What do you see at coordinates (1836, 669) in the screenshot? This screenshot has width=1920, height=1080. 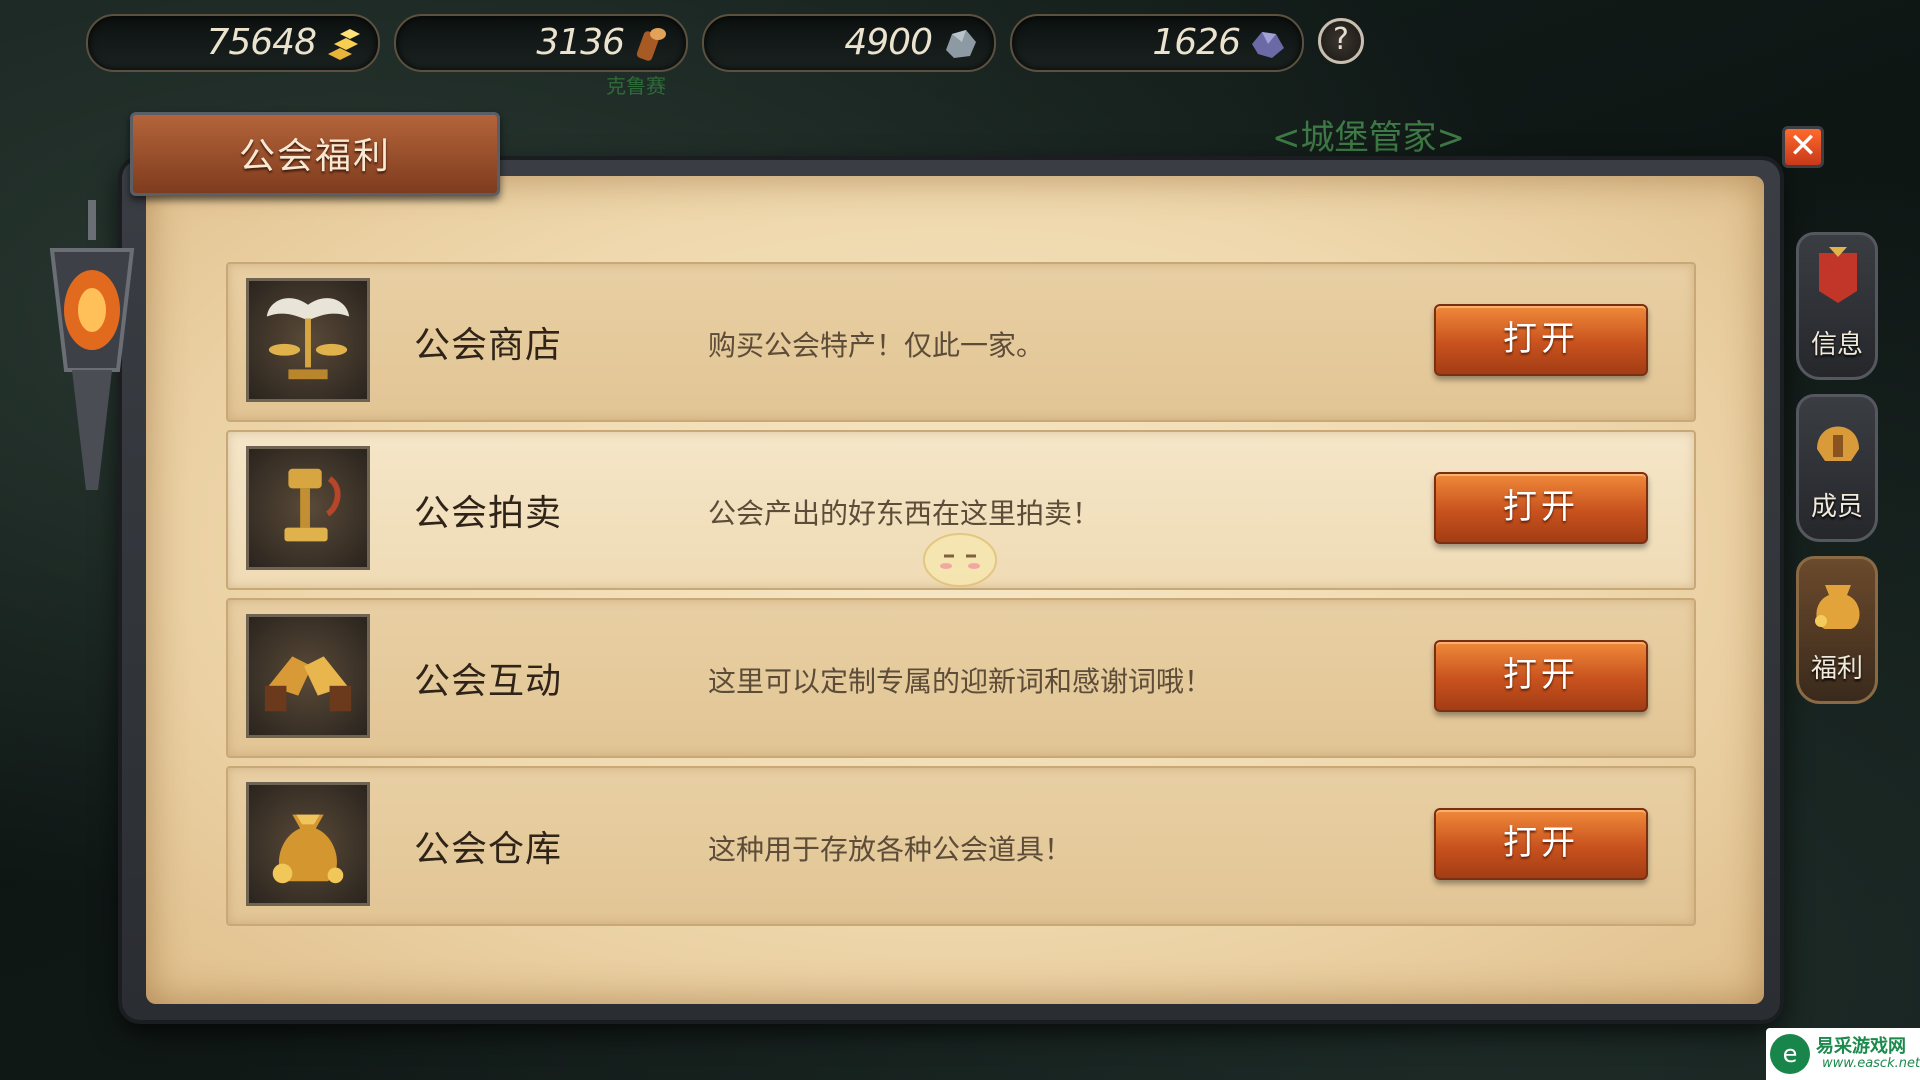 I see `tab-label: 福利` at bounding box center [1836, 669].